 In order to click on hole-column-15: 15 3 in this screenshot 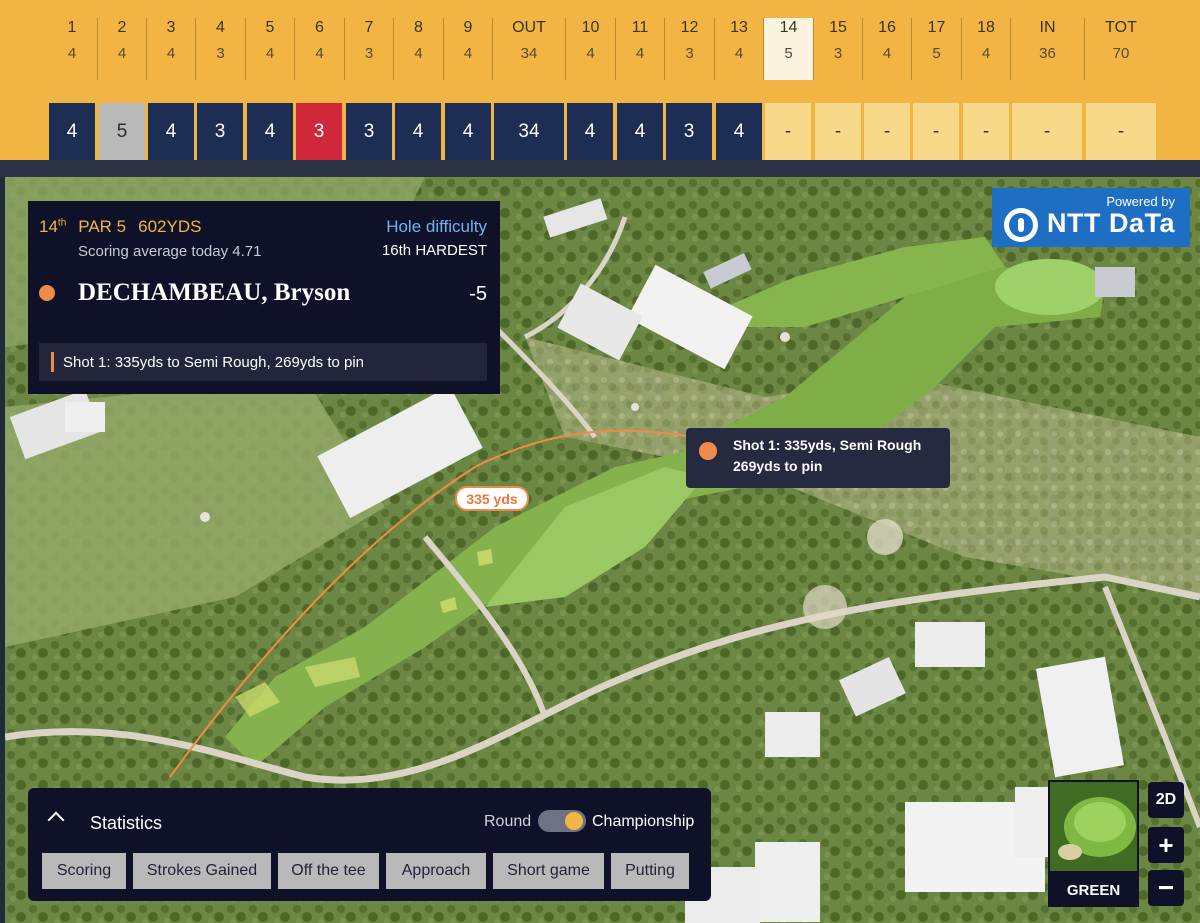, I will do `click(837, 49)`.